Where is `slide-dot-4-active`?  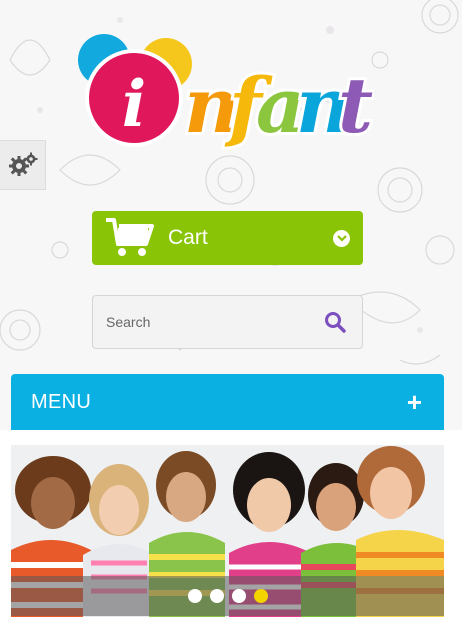 slide-dot-4-active is located at coordinates (260, 596).